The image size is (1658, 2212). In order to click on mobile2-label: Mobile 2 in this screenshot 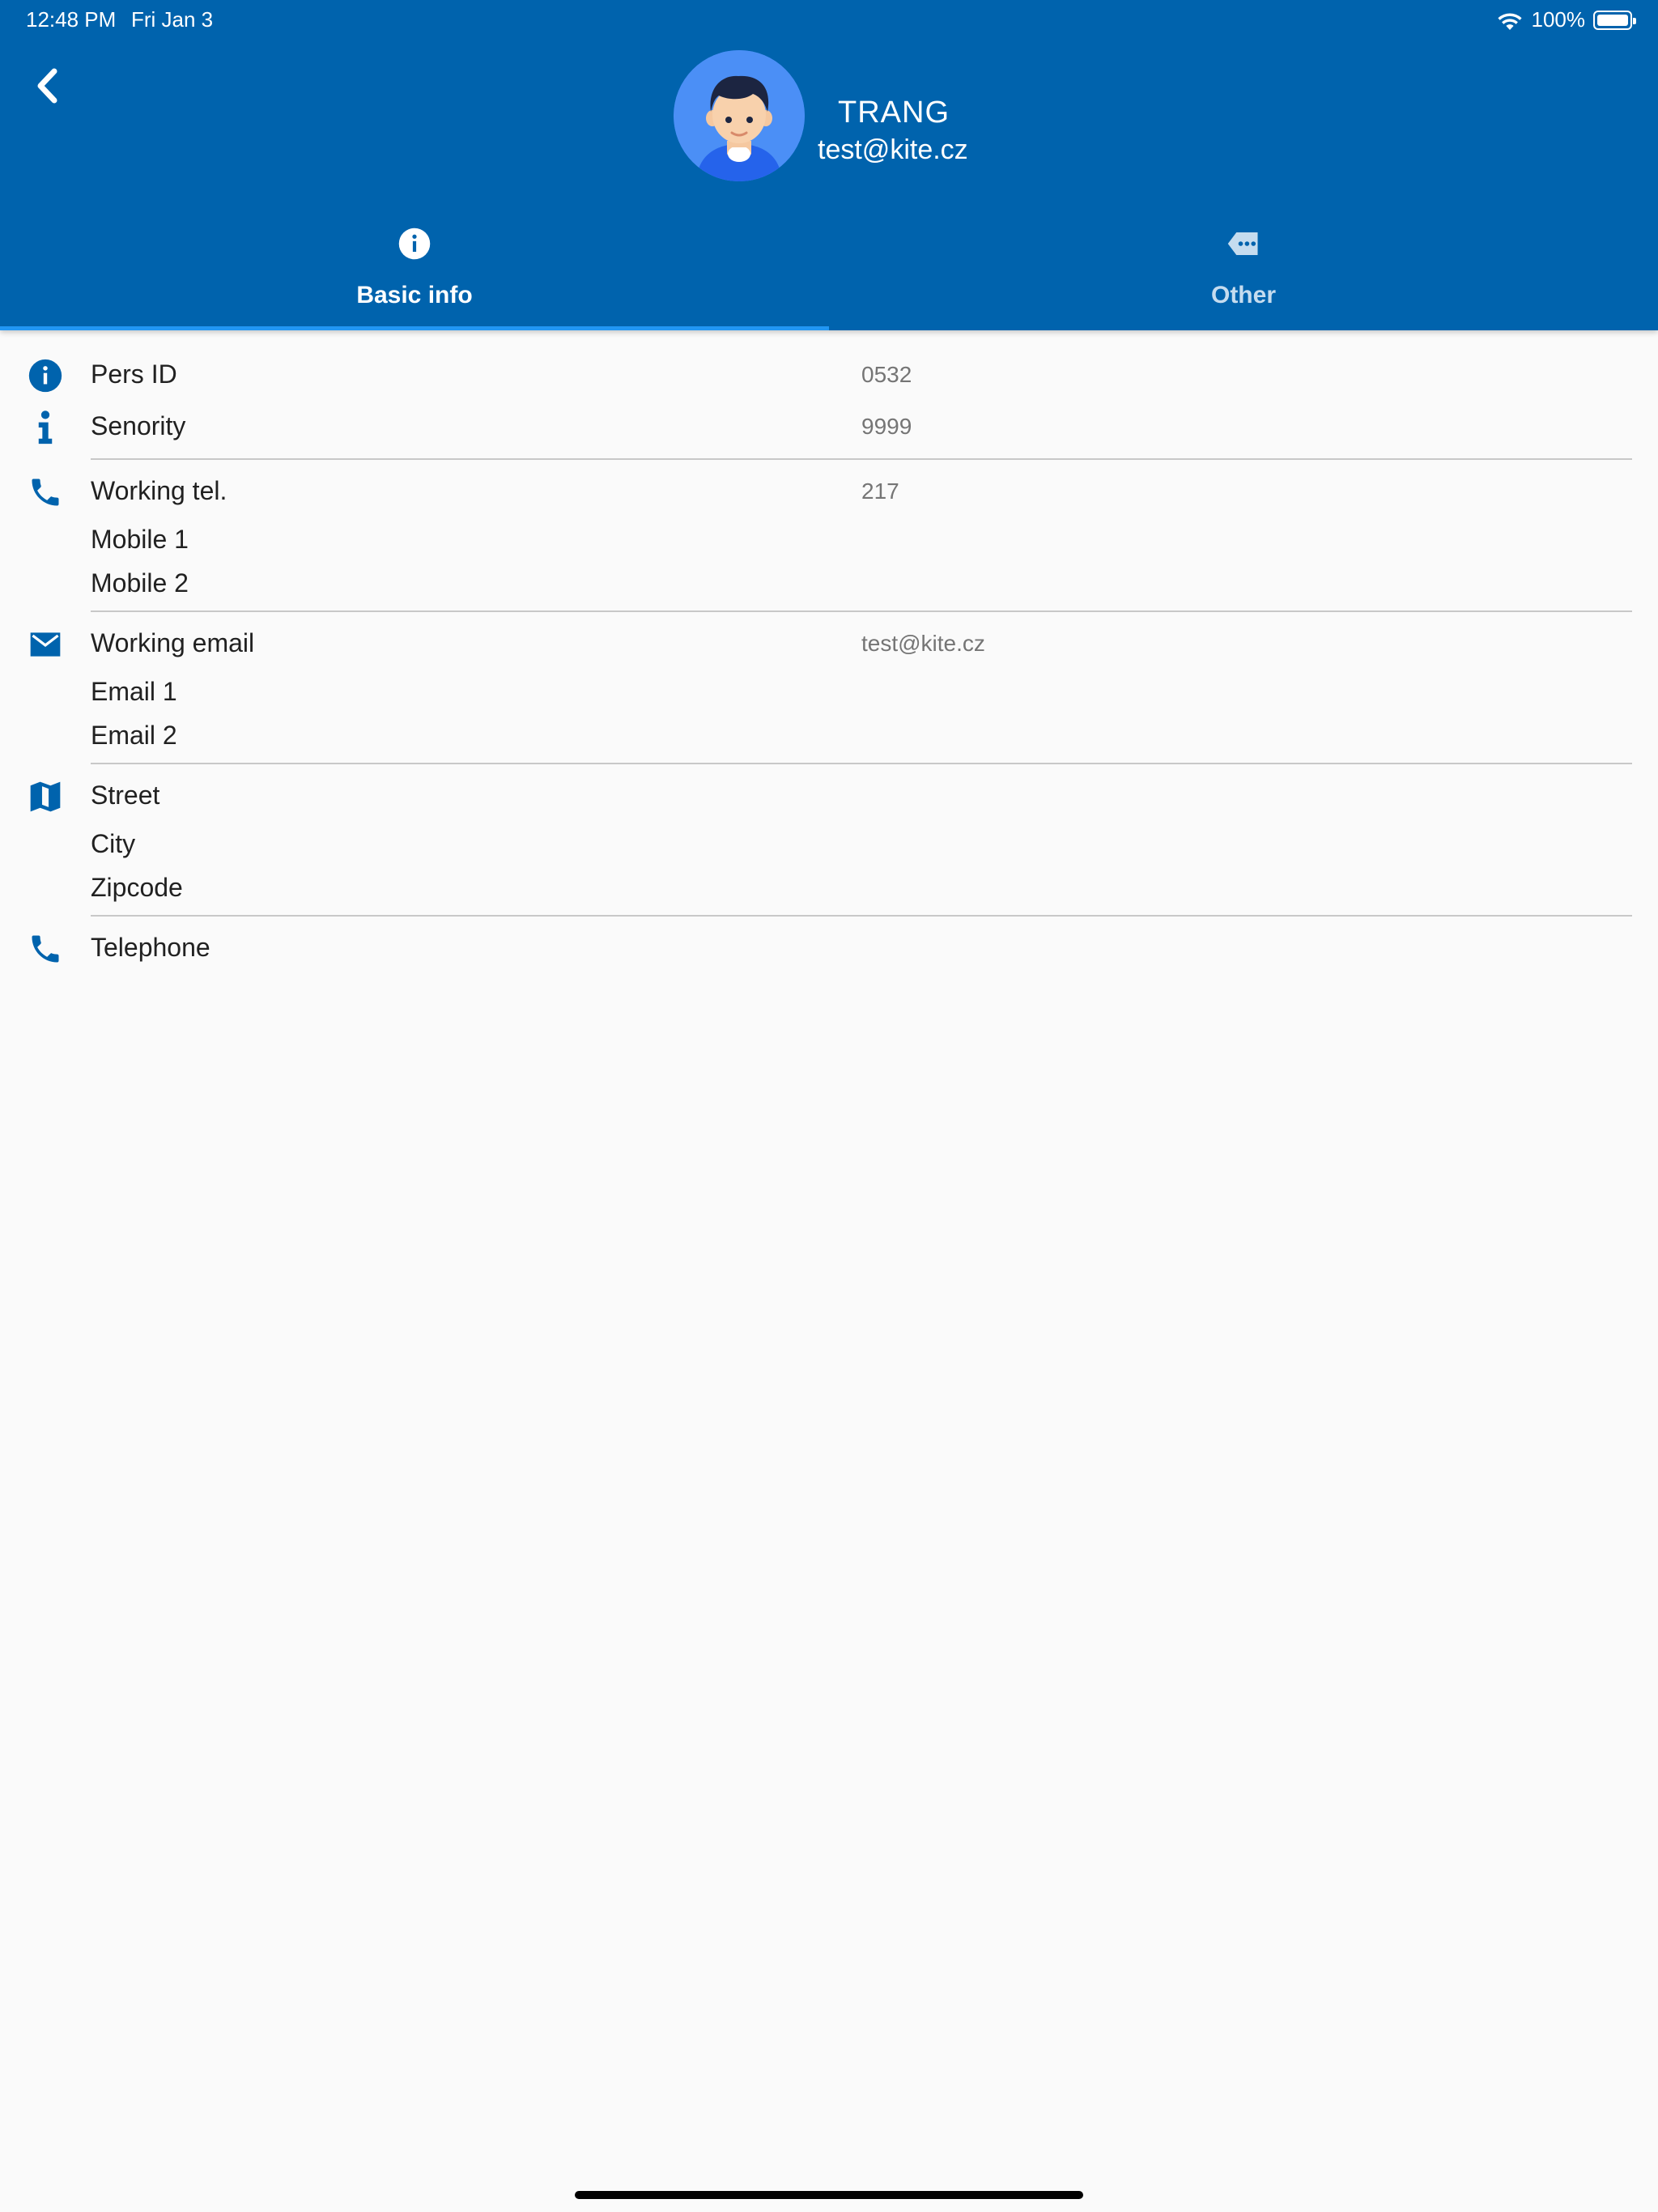, I will do `click(140, 583)`.